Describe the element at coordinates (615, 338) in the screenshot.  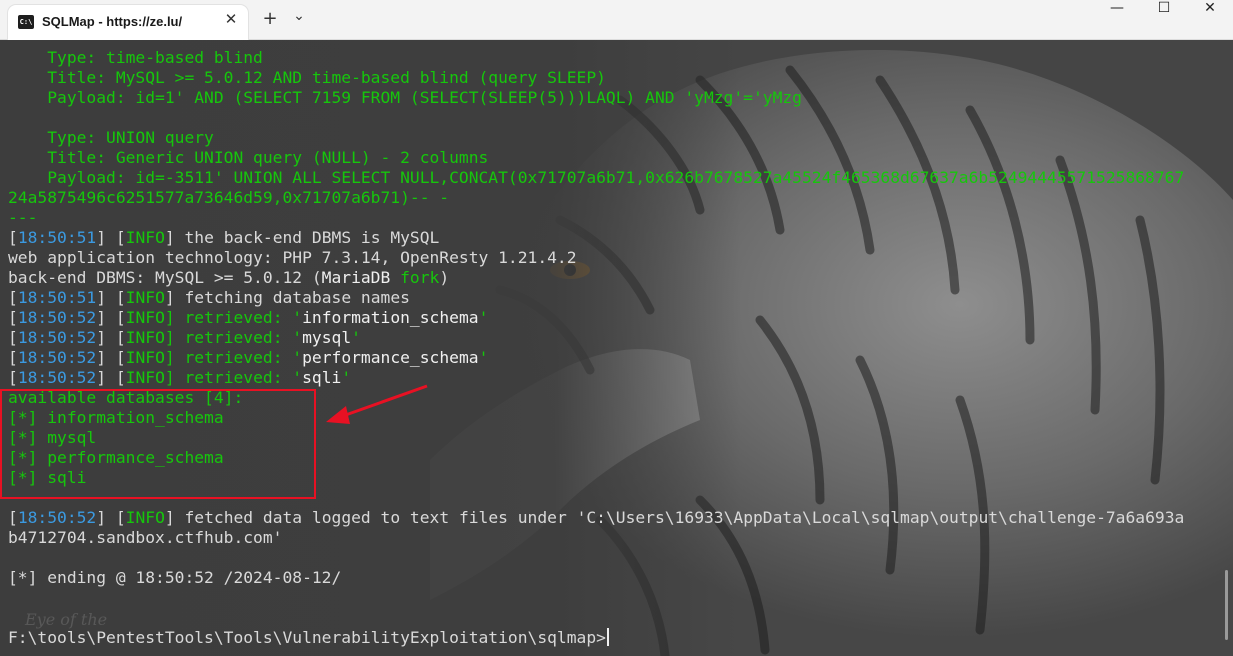
I see `terminal-line: [18:50:52] [INFO] retrieved: 'mysql'` at that location.